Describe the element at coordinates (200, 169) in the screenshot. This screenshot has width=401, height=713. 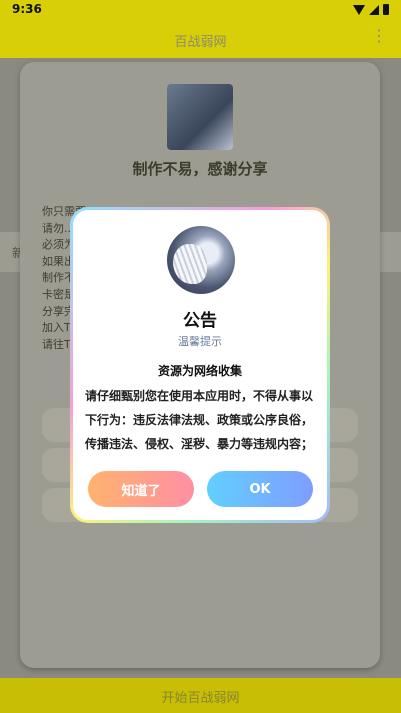
I see `card-heading: 制作不易，感谢分享` at that location.